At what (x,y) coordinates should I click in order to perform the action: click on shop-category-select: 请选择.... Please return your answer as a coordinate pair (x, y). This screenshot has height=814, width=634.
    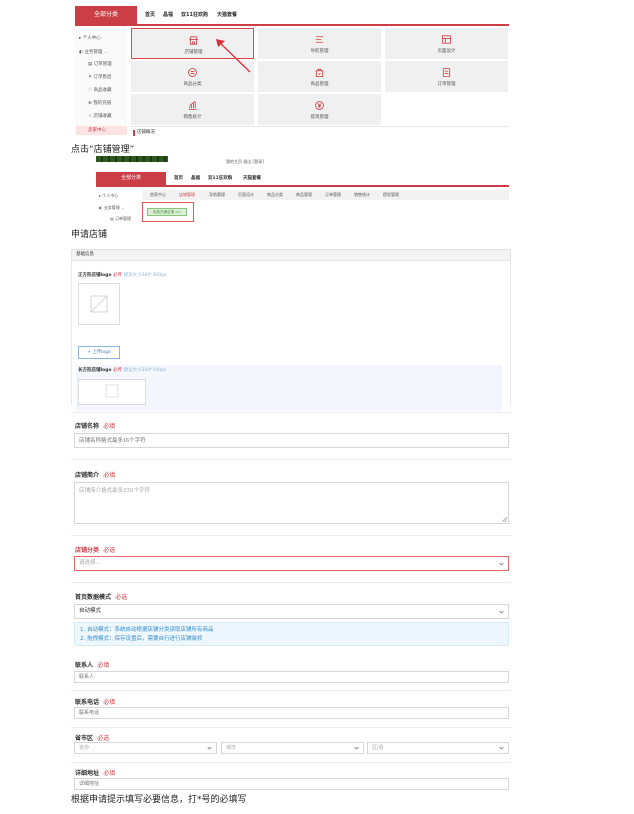
    Looking at the image, I should click on (291, 563).